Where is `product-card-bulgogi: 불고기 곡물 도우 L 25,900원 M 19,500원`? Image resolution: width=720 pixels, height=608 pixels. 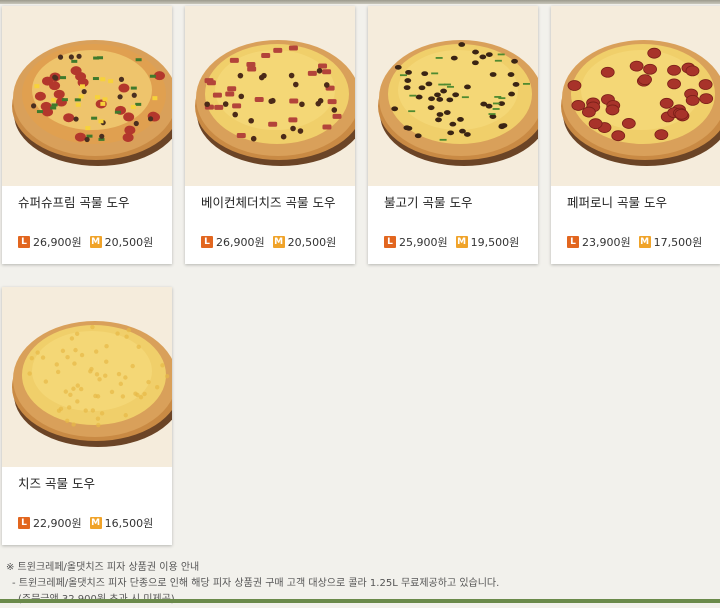
product-card-bulgogi: 불고기 곡물 도우 L 25,900원 M 19,500원 is located at coordinates (453, 135).